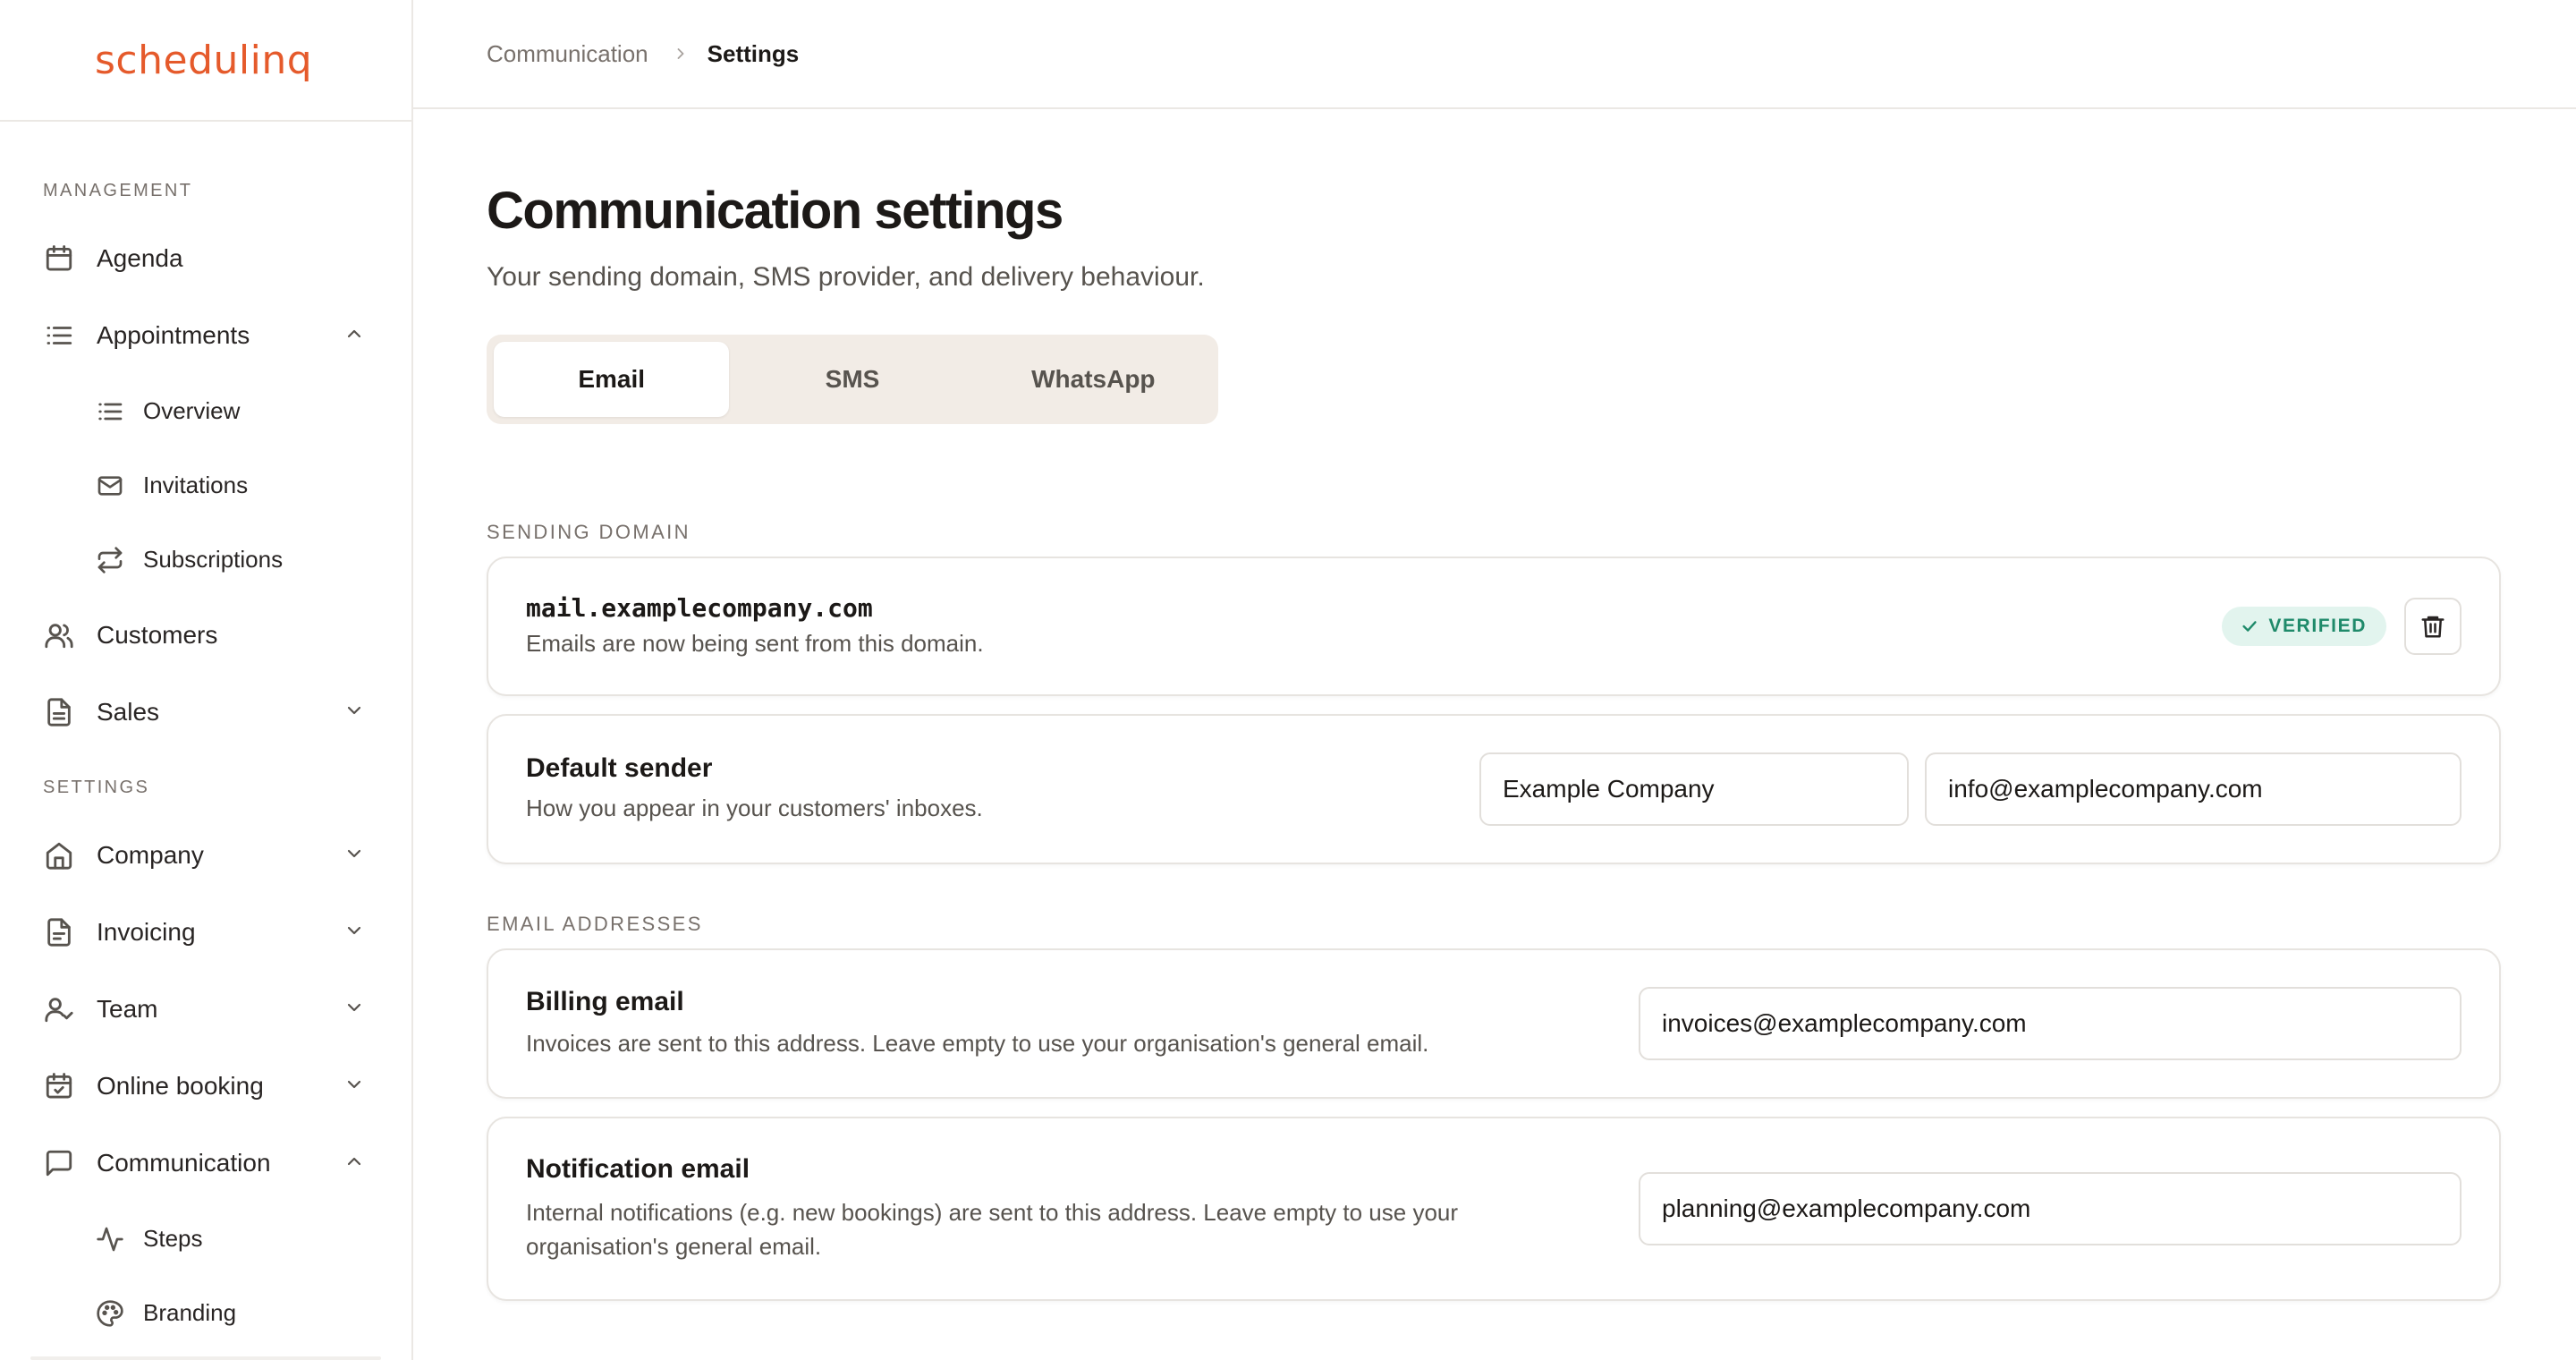 The image size is (2576, 1360). Describe the element at coordinates (605, 1001) in the screenshot. I see `billing-email-title: Billing email` at that location.